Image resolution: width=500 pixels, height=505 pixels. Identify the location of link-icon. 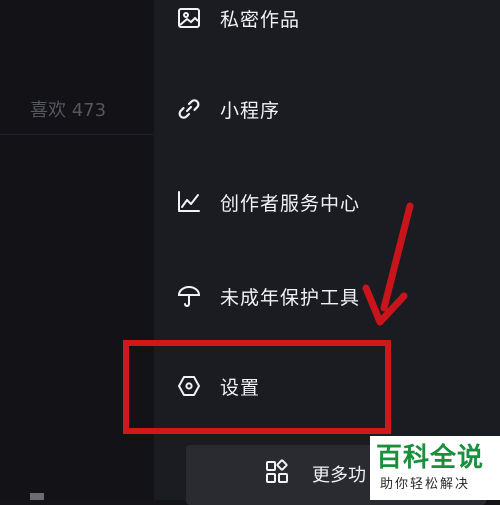
(189, 109).